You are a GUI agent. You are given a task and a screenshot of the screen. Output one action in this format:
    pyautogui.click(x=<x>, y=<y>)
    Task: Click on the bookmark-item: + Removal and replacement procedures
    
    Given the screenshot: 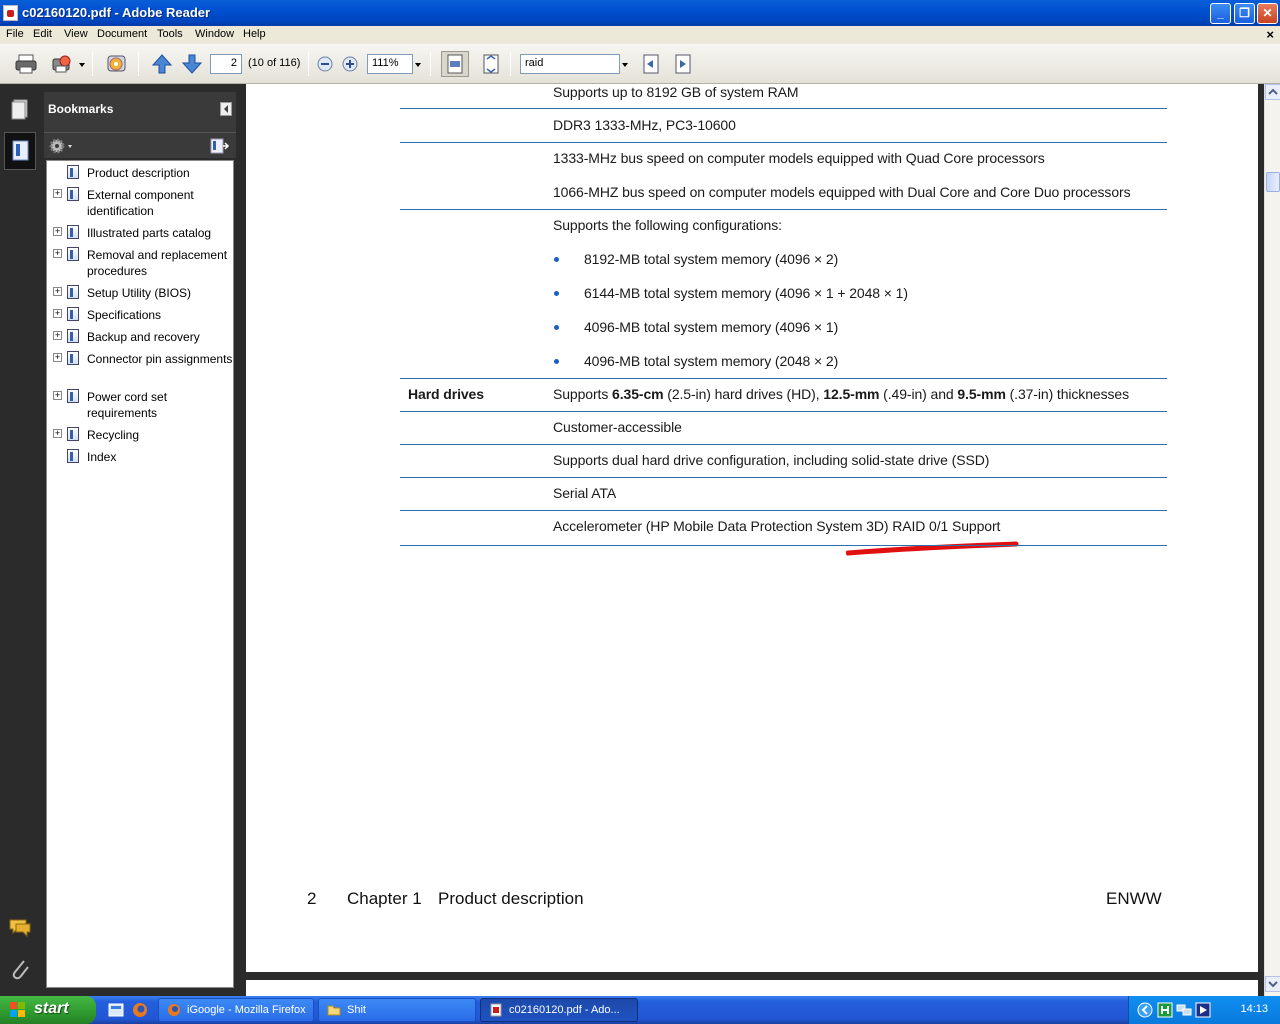 What is the action you would take?
    pyautogui.click(x=140, y=264)
    